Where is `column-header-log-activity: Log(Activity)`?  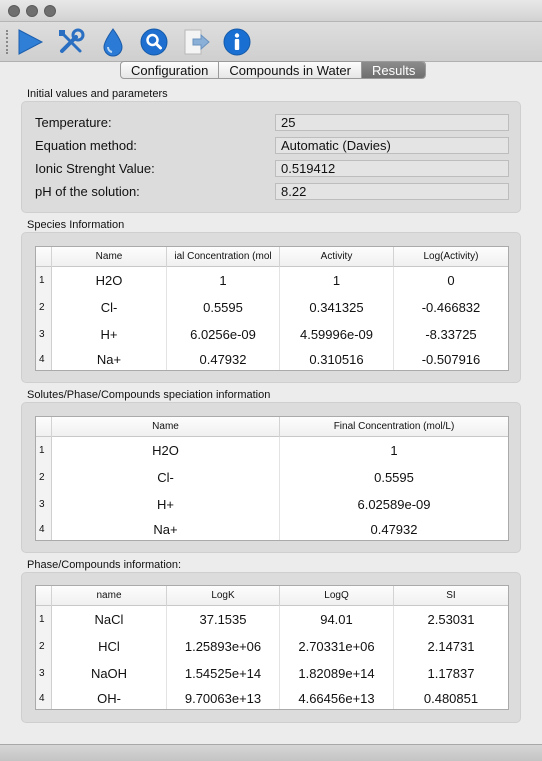 column-header-log-activity: Log(Activity) is located at coordinates (451, 257).